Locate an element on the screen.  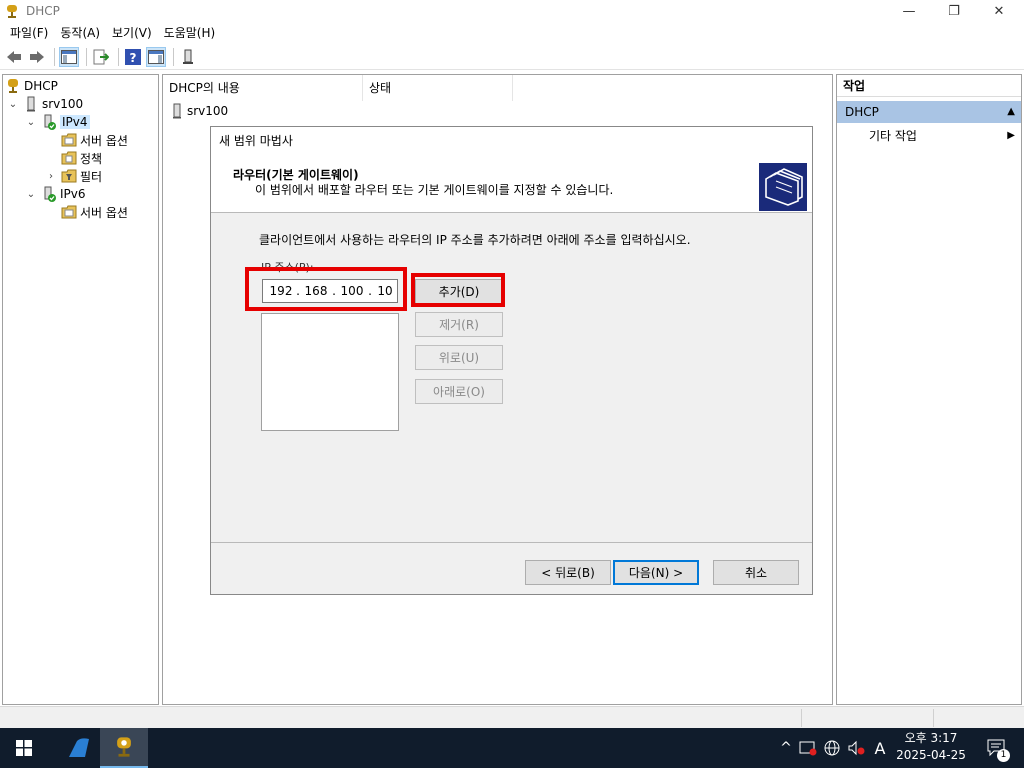
tree-item-ipv6: ⌄ IPv6 is located at coordinates (55, 194).